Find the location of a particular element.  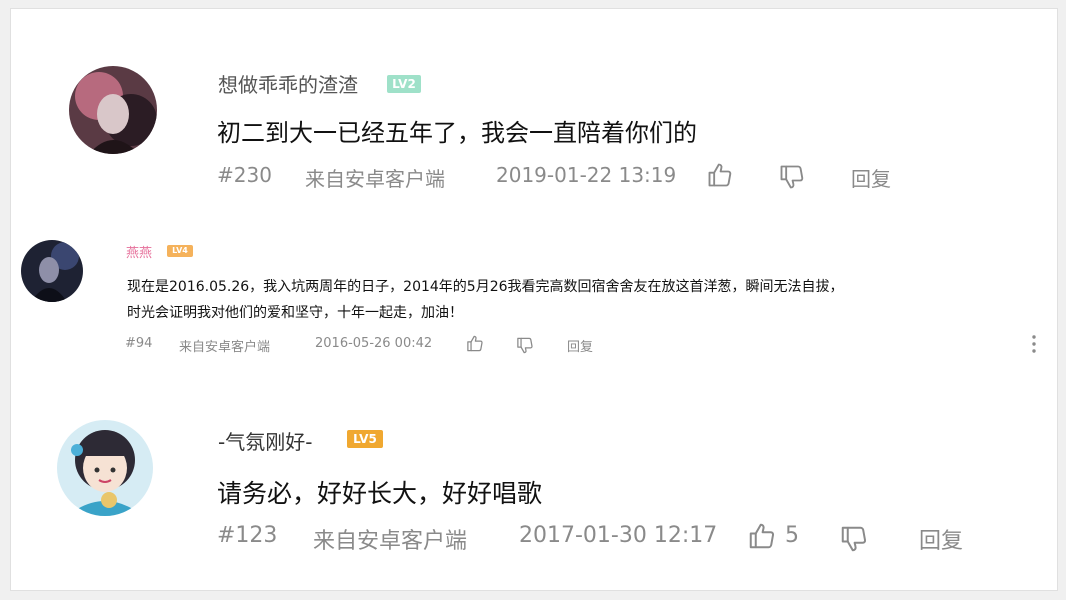

more-vertical-icon is located at coordinates (1034, 344).